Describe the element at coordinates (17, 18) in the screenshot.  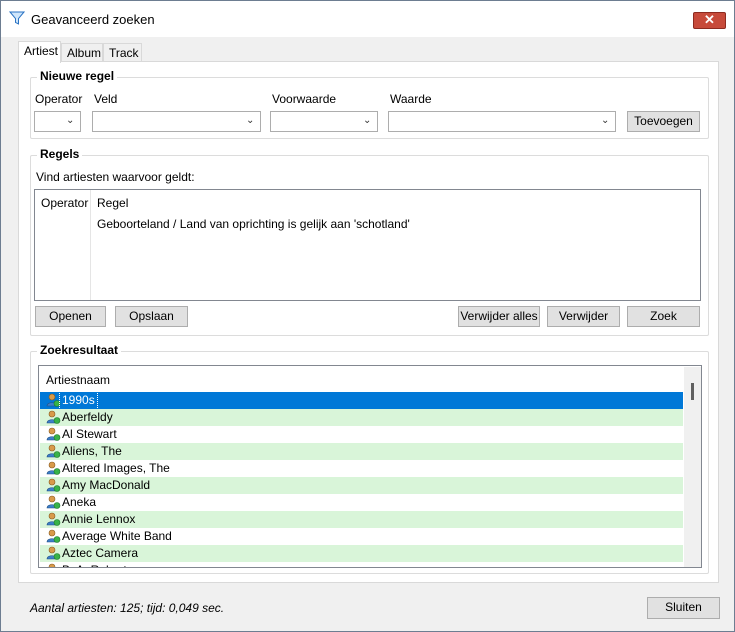
I see `filter-icon` at that location.